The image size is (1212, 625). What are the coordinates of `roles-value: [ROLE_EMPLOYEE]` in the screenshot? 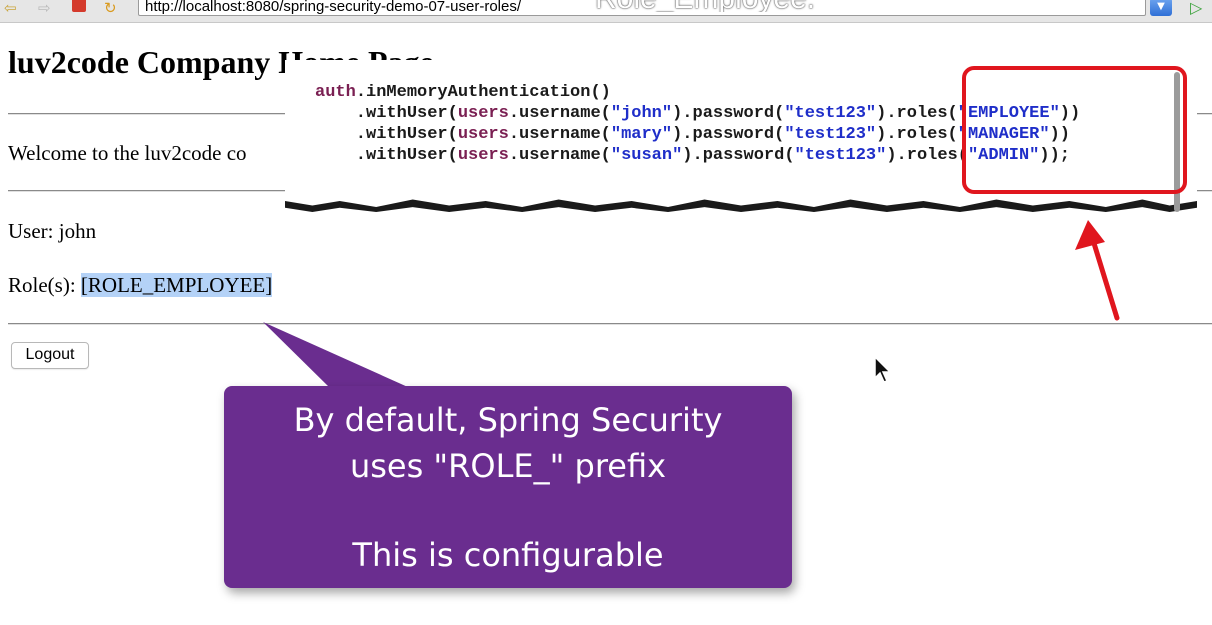 It's located at (176, 285).